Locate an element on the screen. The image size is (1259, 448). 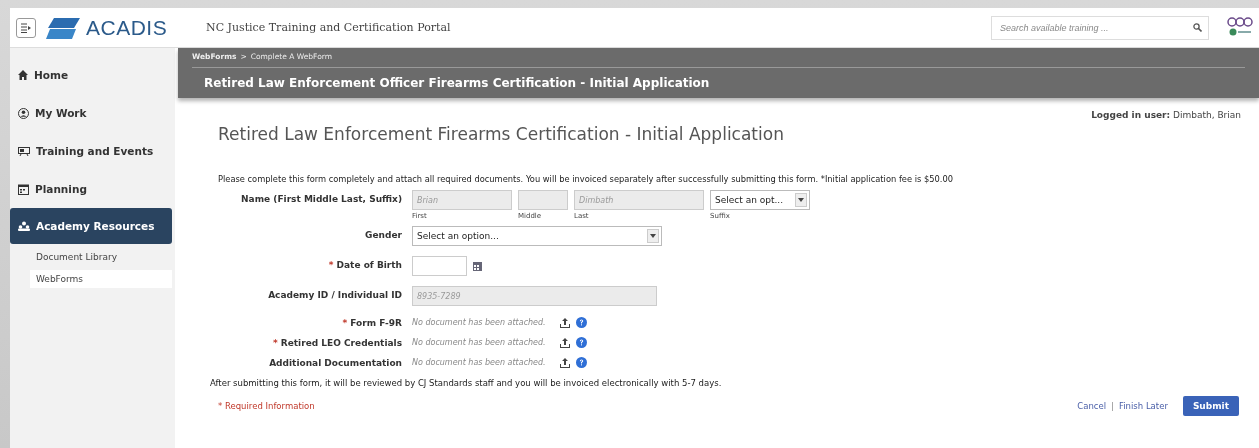
field-label: * Date of Birth is located at coordinates (364, 264).